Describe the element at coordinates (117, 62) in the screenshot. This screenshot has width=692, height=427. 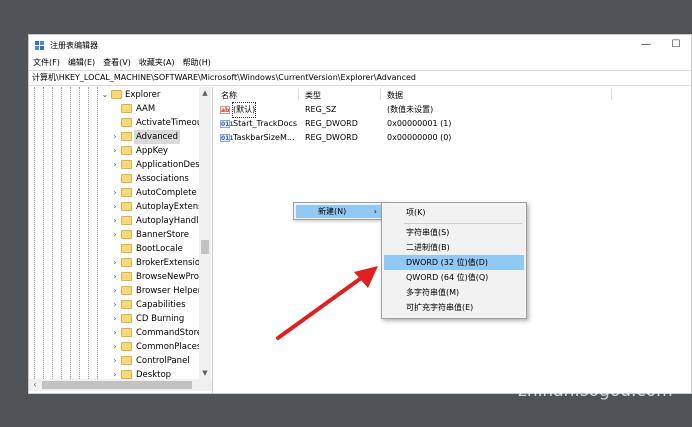
I see `menu-view: 查看(V)` at that location.